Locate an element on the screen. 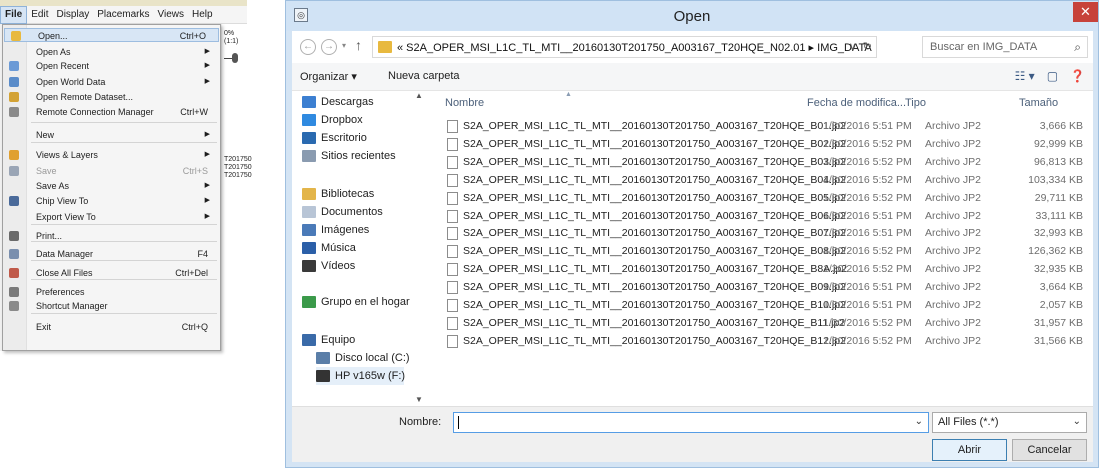 This screenshot has width=1100, height=468. open-button: Abrir is located at coordinates (969, 450).